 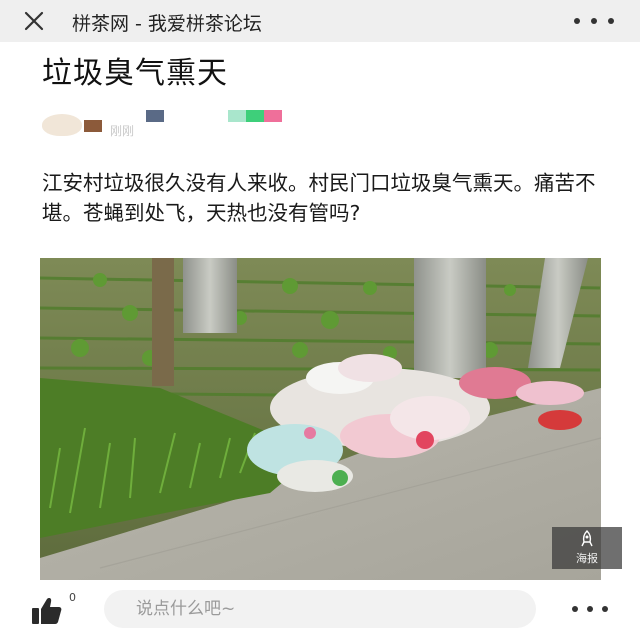 What do you see at coordinates (34, 21) in the screenshot?
I see `close-icon` at bounding box center [34, 21].